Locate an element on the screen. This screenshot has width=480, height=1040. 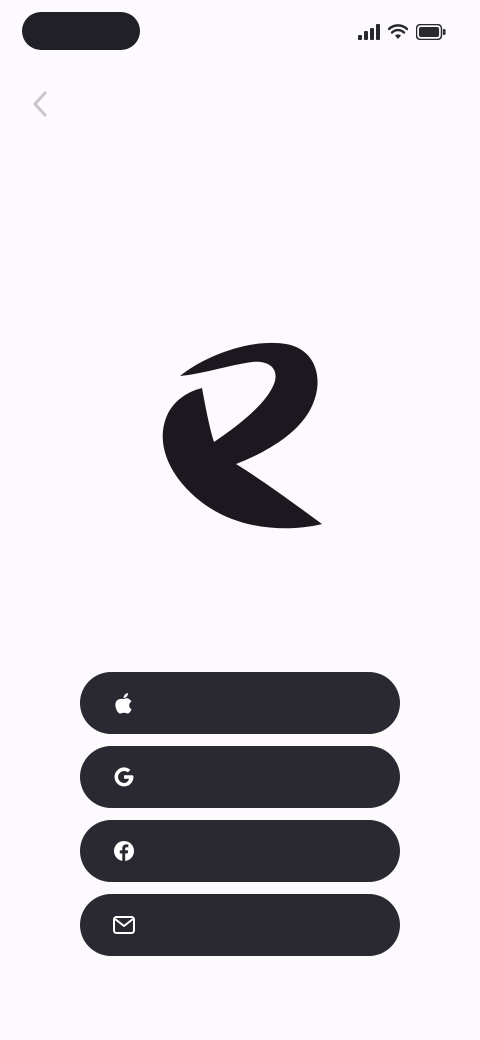
signal-icon is located at coordinates (369, 32).